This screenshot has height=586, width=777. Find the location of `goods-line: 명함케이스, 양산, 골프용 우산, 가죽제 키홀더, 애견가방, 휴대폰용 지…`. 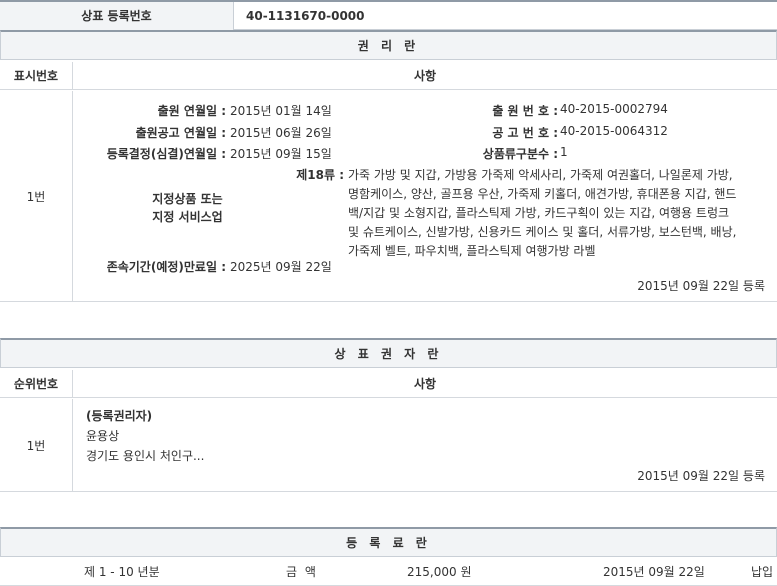

goods-line: 명함케이스, 양산, 골프용 우산, 가죽제 키홀더, 애견가방, 휴대폰용 지… is located at coordinates (542, 194).